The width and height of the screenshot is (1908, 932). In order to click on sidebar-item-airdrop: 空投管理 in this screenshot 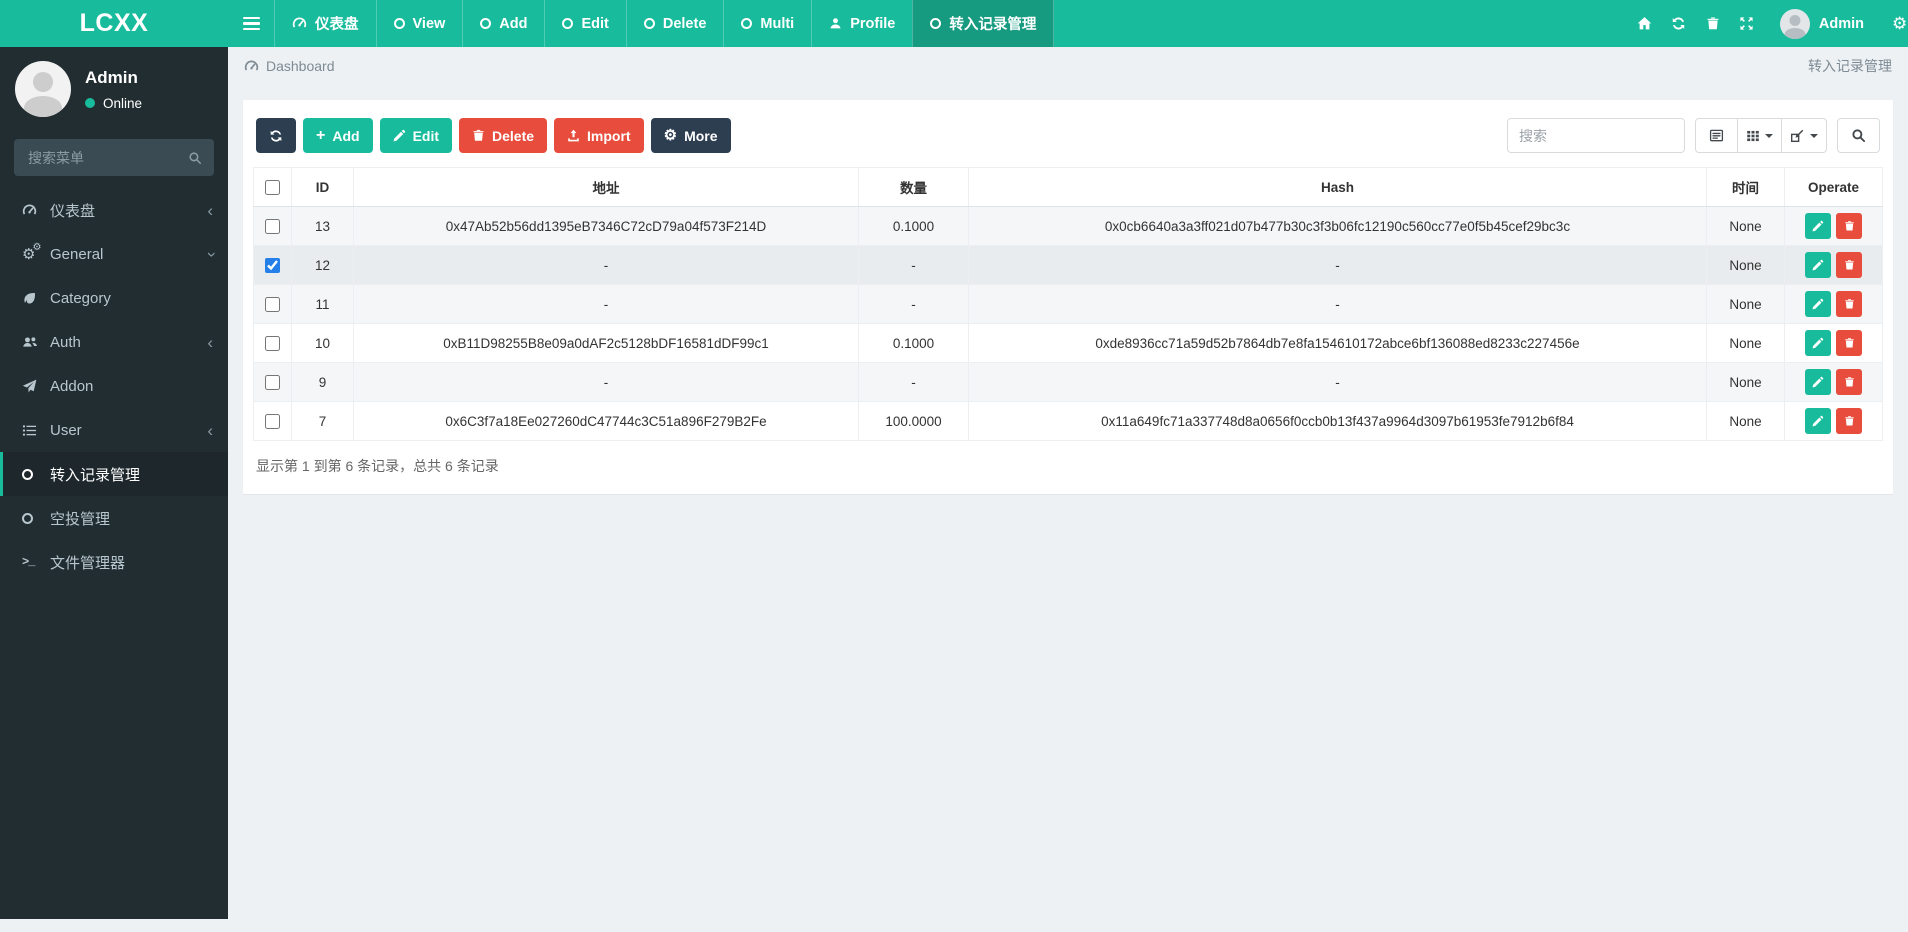, I will do `click(114, 518)`.